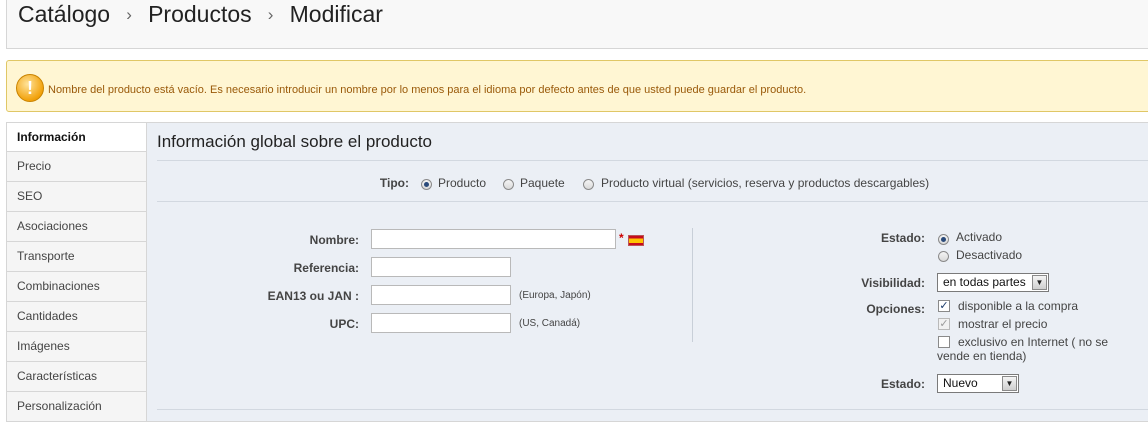 The image size is (1148, 422). Describe the element at coordinates (893, 283) in the screenshot. I see `visibilidad-label: Visibilidad:` at that location.